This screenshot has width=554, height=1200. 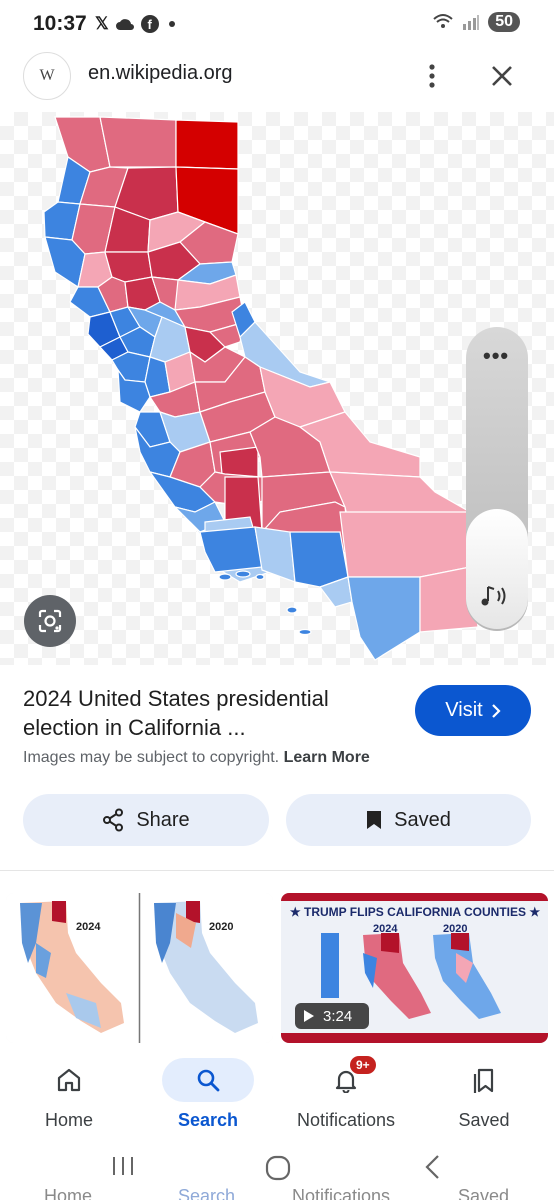 What do you see at coordinates (484, 1094) in the screenshot?
I see `nav-saved: Saved` at bounding box center [484, 1094].